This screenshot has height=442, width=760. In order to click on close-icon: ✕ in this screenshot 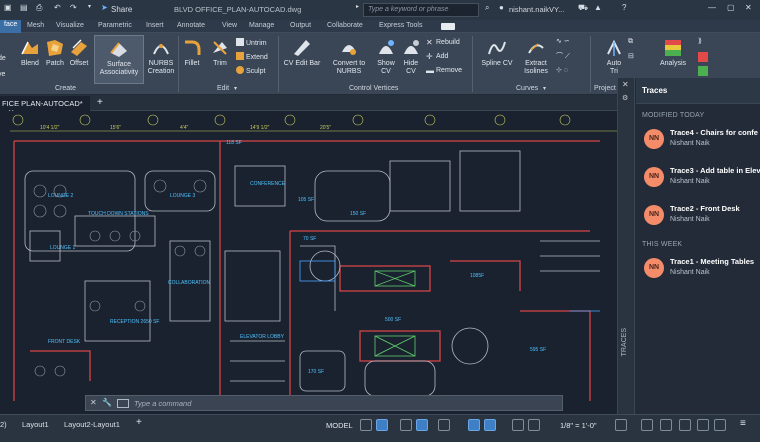, I will do `click(748, 7)`.